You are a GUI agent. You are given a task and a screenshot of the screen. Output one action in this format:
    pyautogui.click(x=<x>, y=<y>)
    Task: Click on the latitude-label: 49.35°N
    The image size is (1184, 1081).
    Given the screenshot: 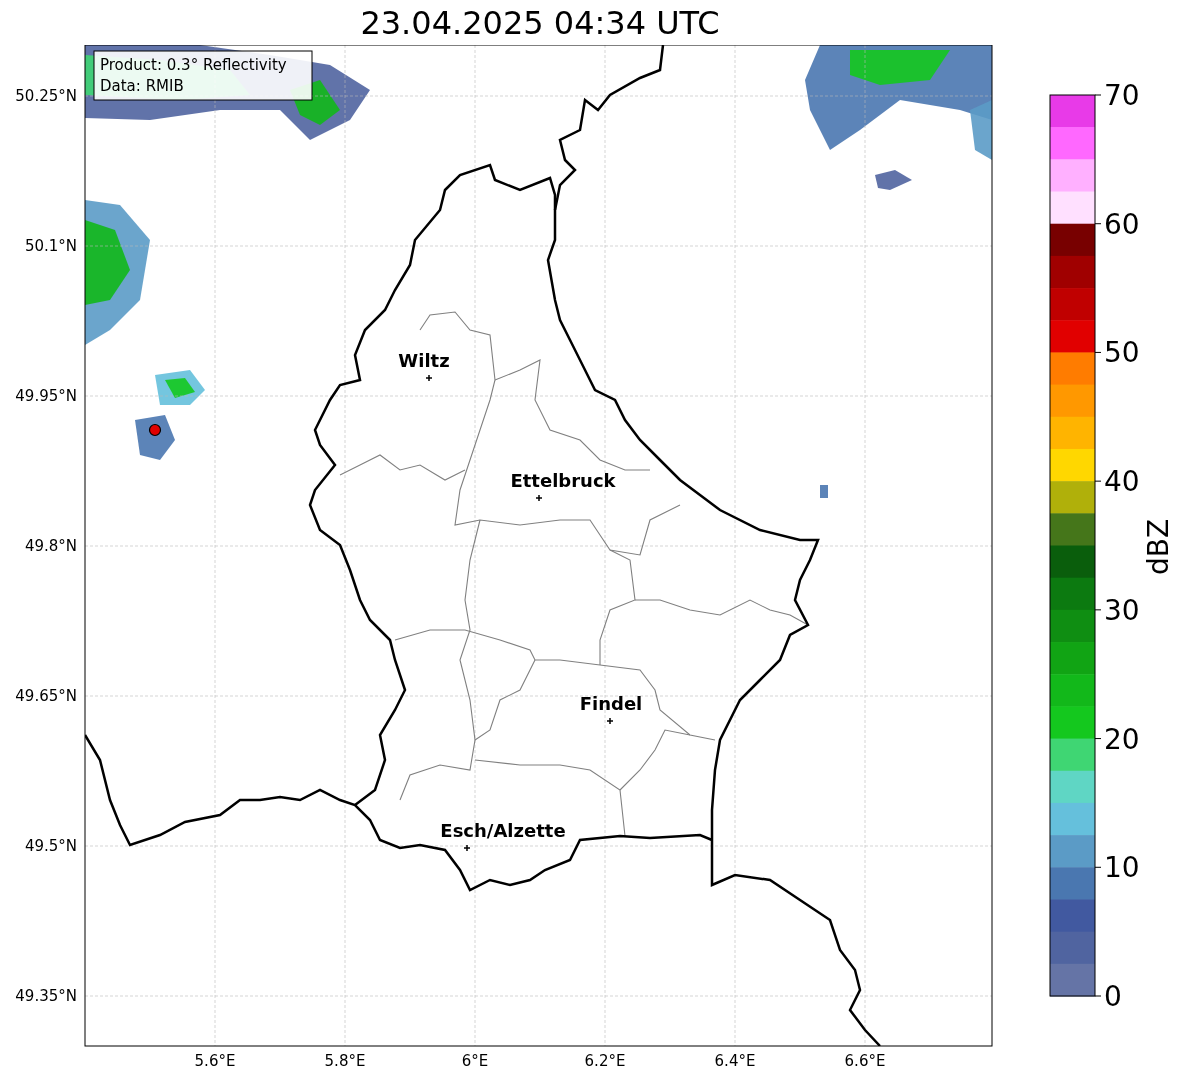 What is the action you would take?
    pyautogui.click(x=46, y=996)
    